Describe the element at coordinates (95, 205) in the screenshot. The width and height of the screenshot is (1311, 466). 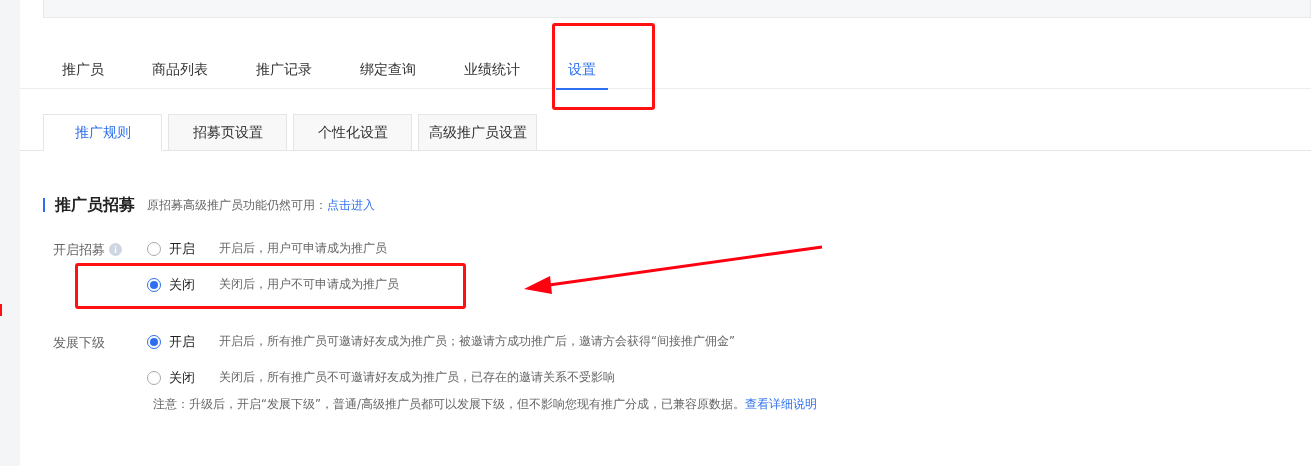
I see `section-title: 推广员招募` at that location.